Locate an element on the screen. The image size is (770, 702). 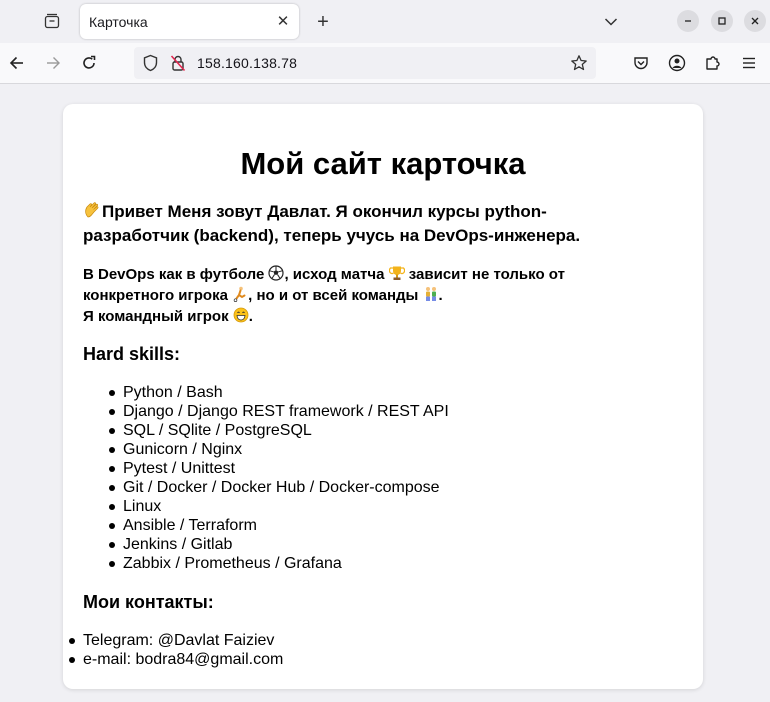
minimize-button is located at coordinates (688, 21).